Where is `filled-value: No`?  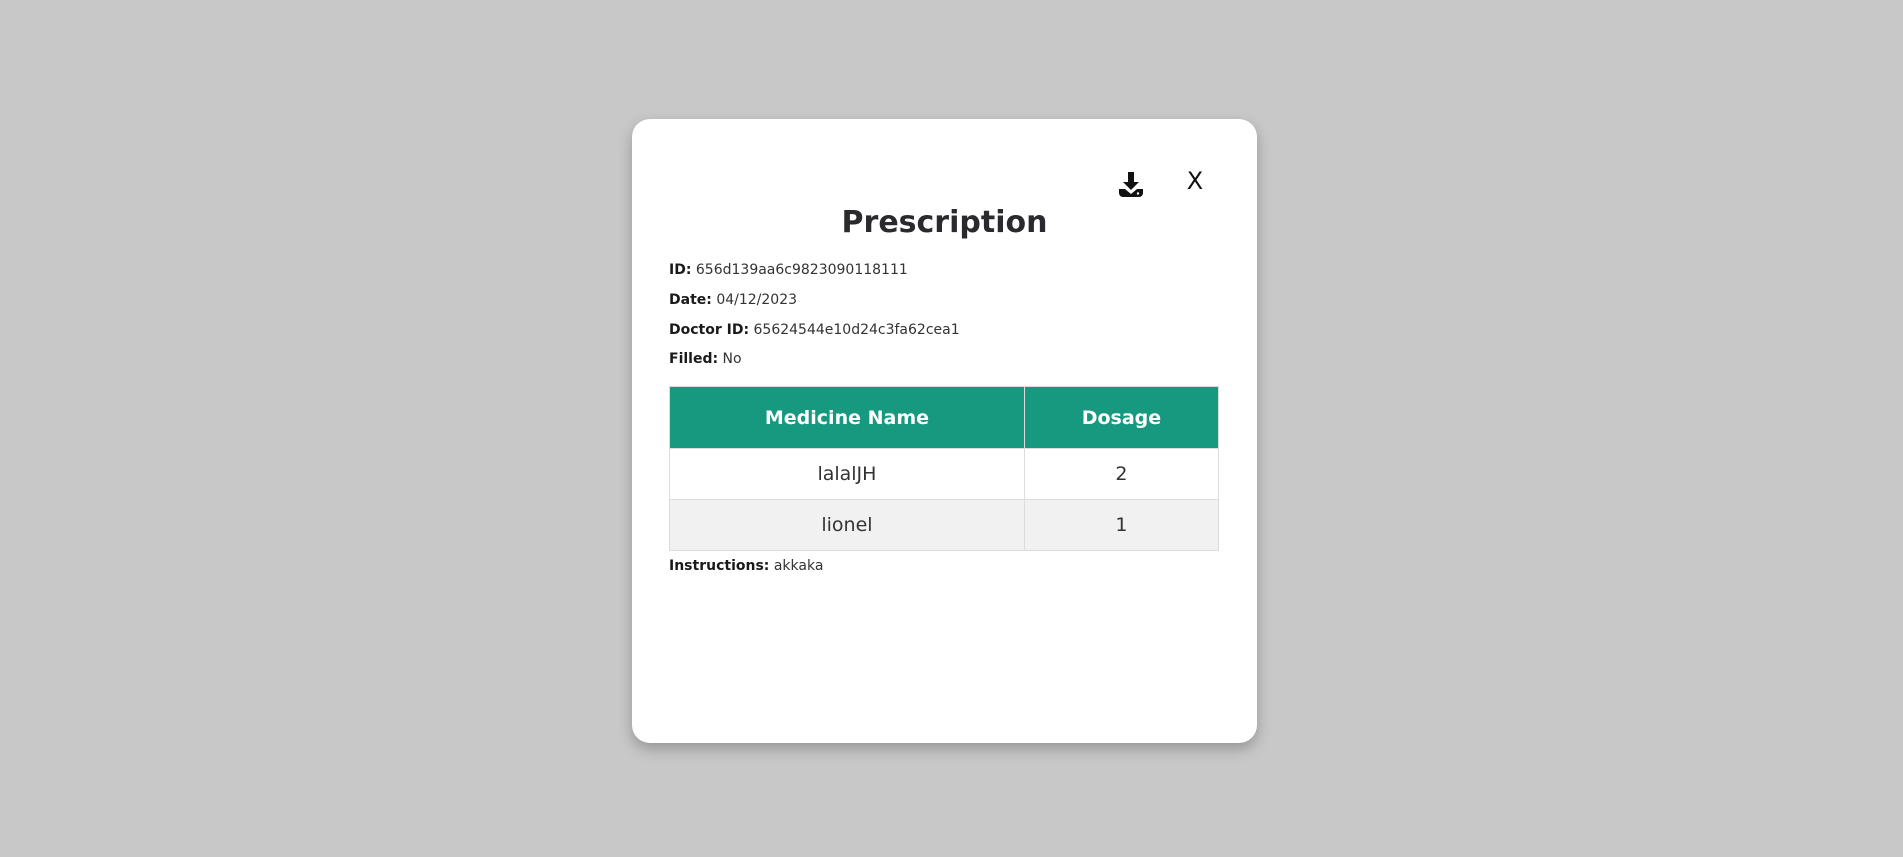
filled-value: No is located at coordinates (732, 359).